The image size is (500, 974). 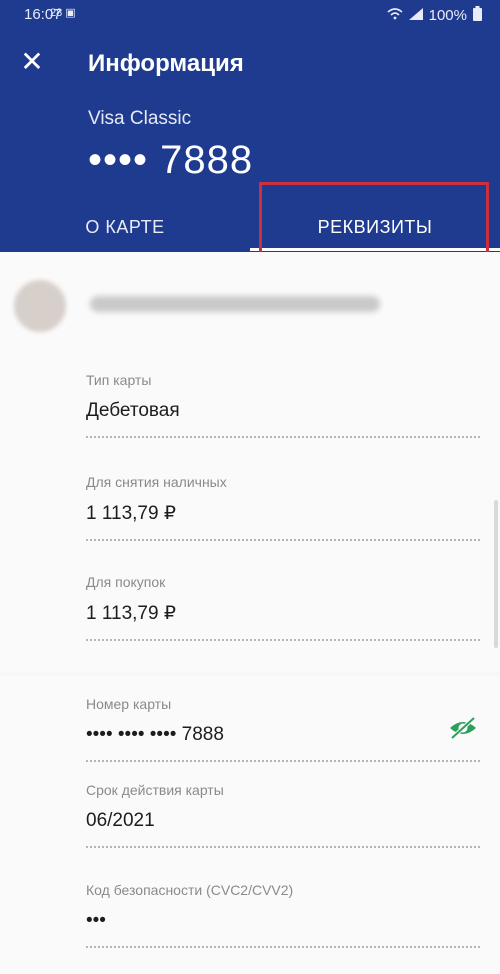 What do you see at coordinates (190, 890) in the screenshot?
I see `cvc-label: Код безопасности (CVC2/CVV2)` at bounding box center [190, 890].